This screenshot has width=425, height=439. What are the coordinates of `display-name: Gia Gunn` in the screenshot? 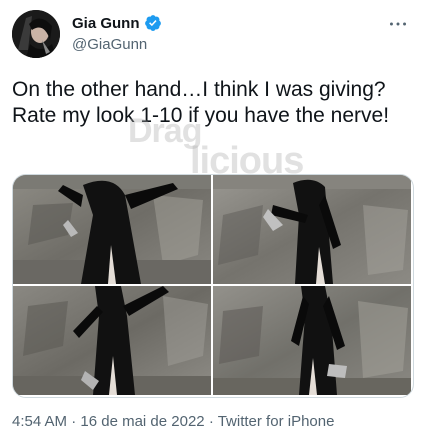 It's located at (106, 23).